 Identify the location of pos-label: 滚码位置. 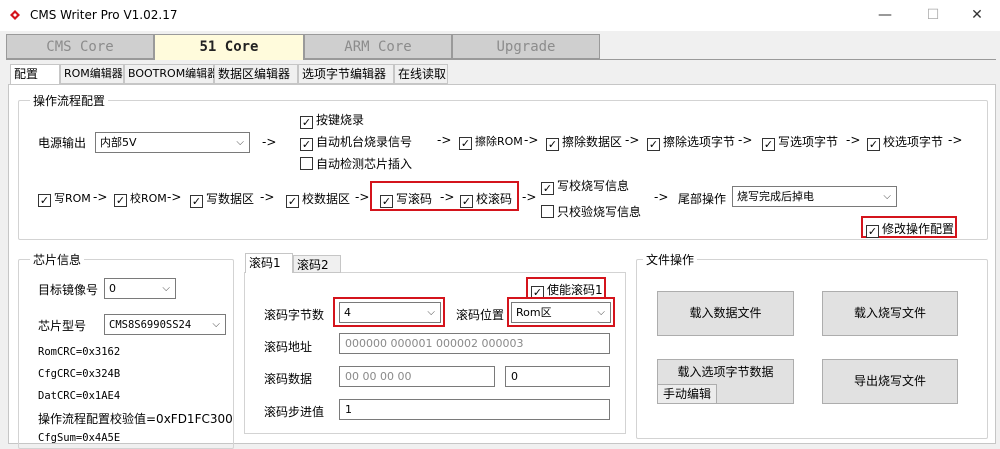
(480, 315).